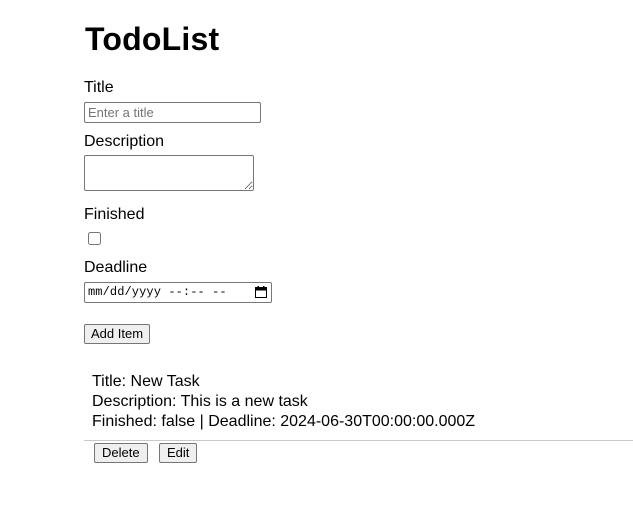 The width and height of the screenshot is (633, 505). I want to click on todo-title: Title: New Task, so click(146, 381).